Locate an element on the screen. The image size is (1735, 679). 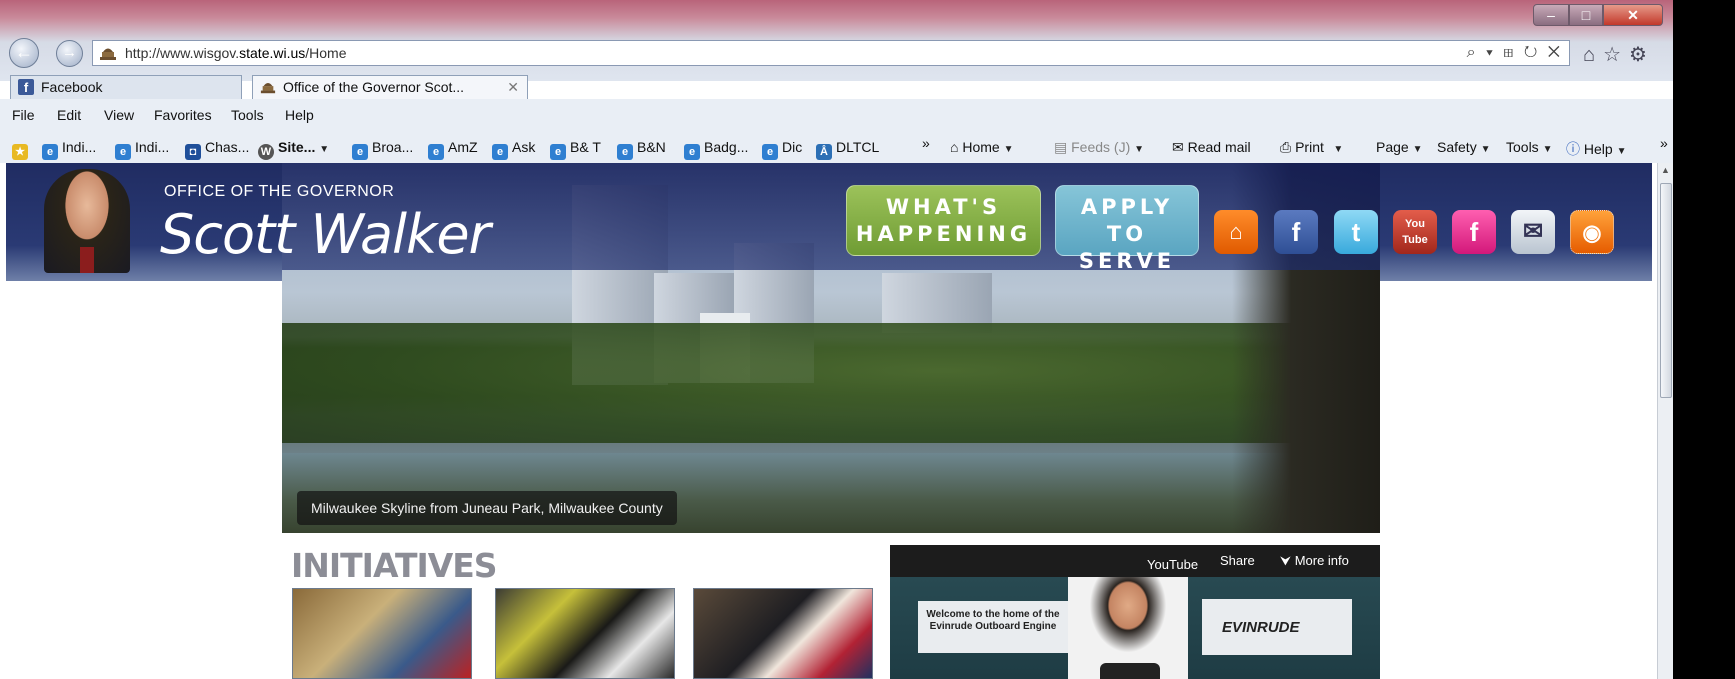
cmd-tools: Tools ▼ is located at coordinates (1529, 147).